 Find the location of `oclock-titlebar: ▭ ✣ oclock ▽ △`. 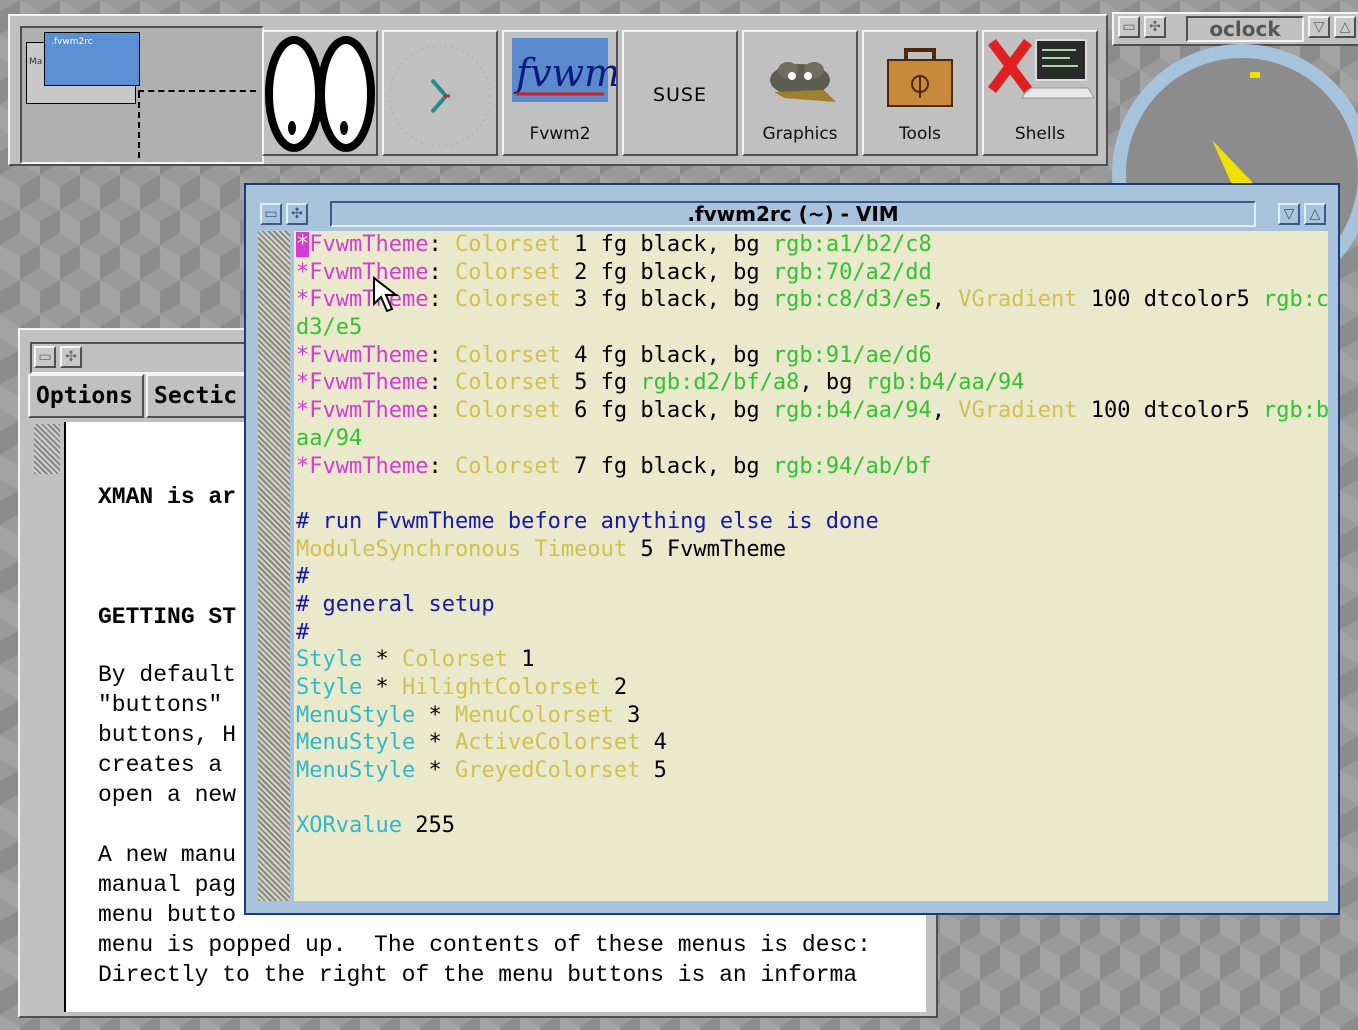

oclock-titlebar: ▭ ✣ oclock ▽ △ is located at coordinates (1235, 29).